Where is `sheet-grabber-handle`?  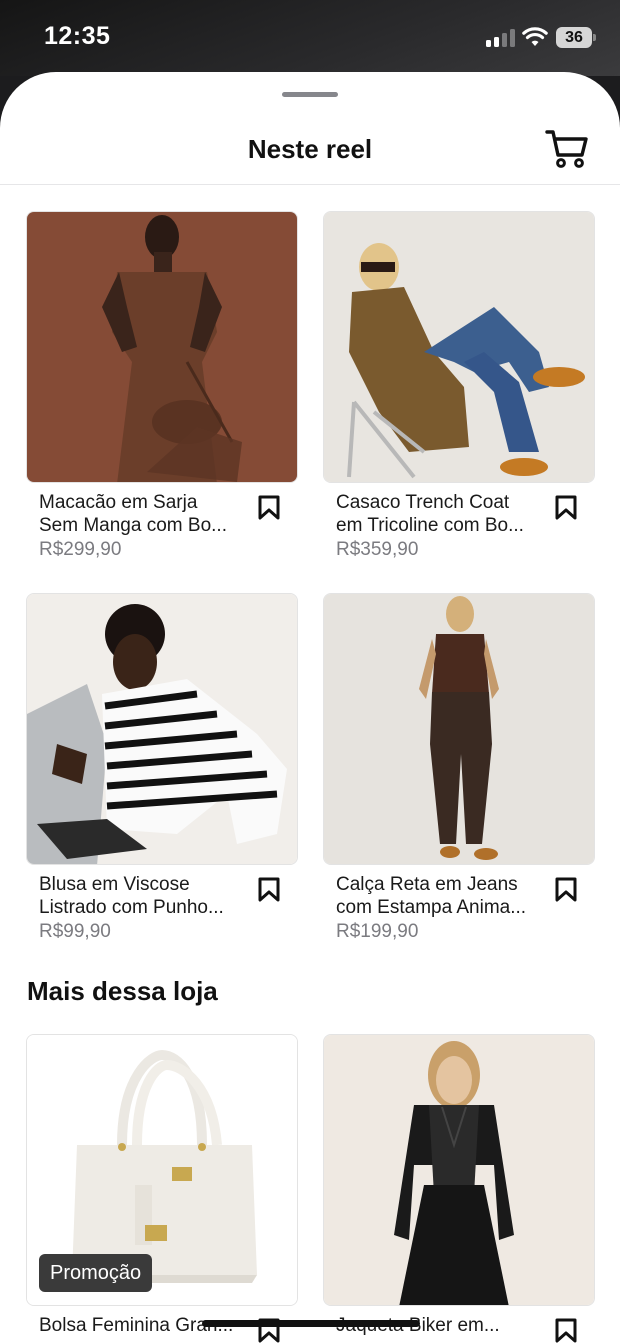 sheet-grabber-handle is located at coordinates (310, 94).